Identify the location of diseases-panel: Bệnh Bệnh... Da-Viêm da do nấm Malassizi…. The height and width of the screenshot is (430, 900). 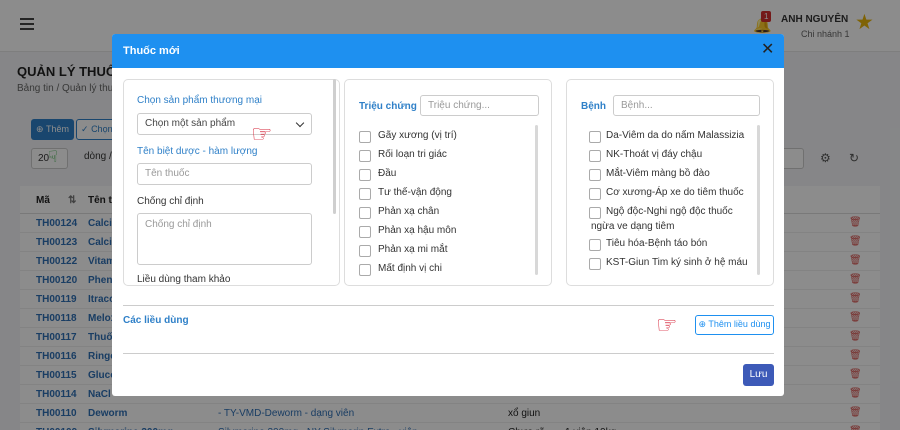
(670, 182).